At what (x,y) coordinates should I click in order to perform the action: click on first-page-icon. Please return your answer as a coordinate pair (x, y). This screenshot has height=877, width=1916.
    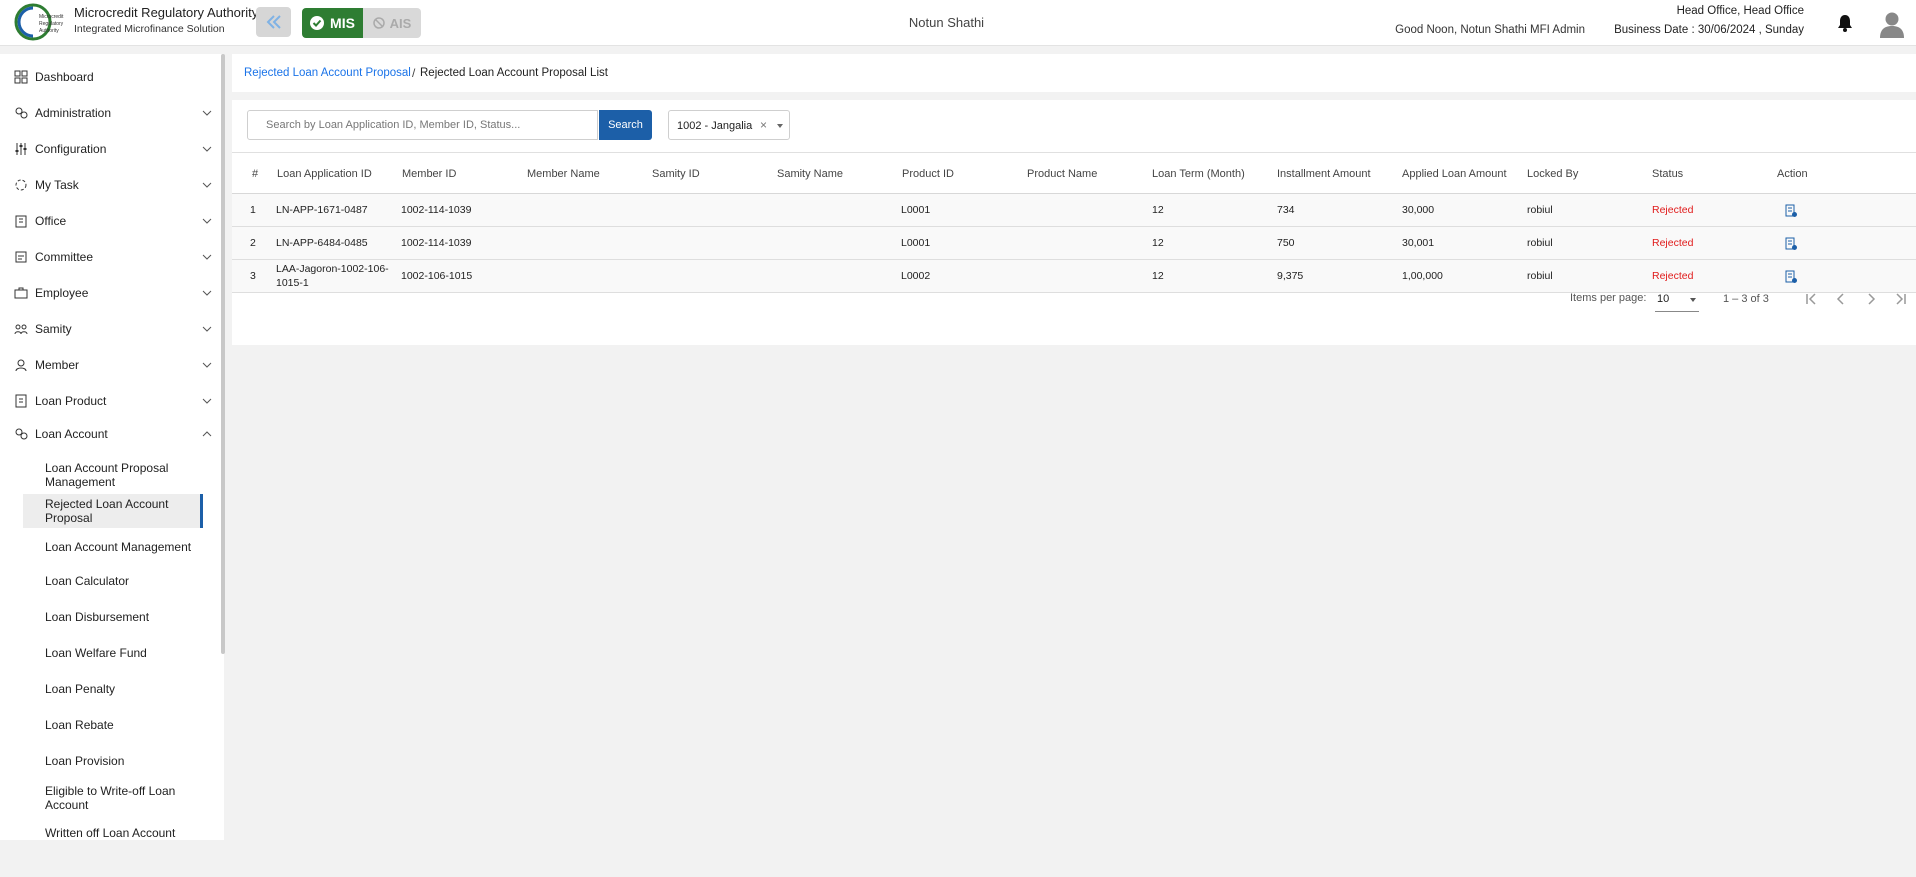
    Looking at the image, I should click on (1811, 299).